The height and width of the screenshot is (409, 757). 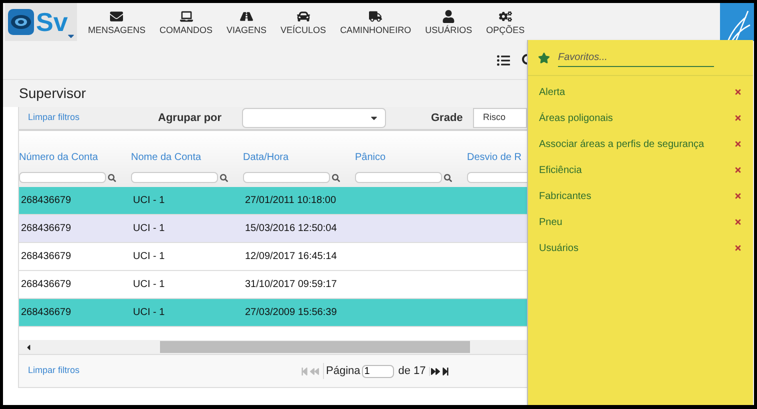 What do you see at coordinates (558, 248) in the screenshot?
I see `favorite-link: Usuários` at bounding box center [558, 248].